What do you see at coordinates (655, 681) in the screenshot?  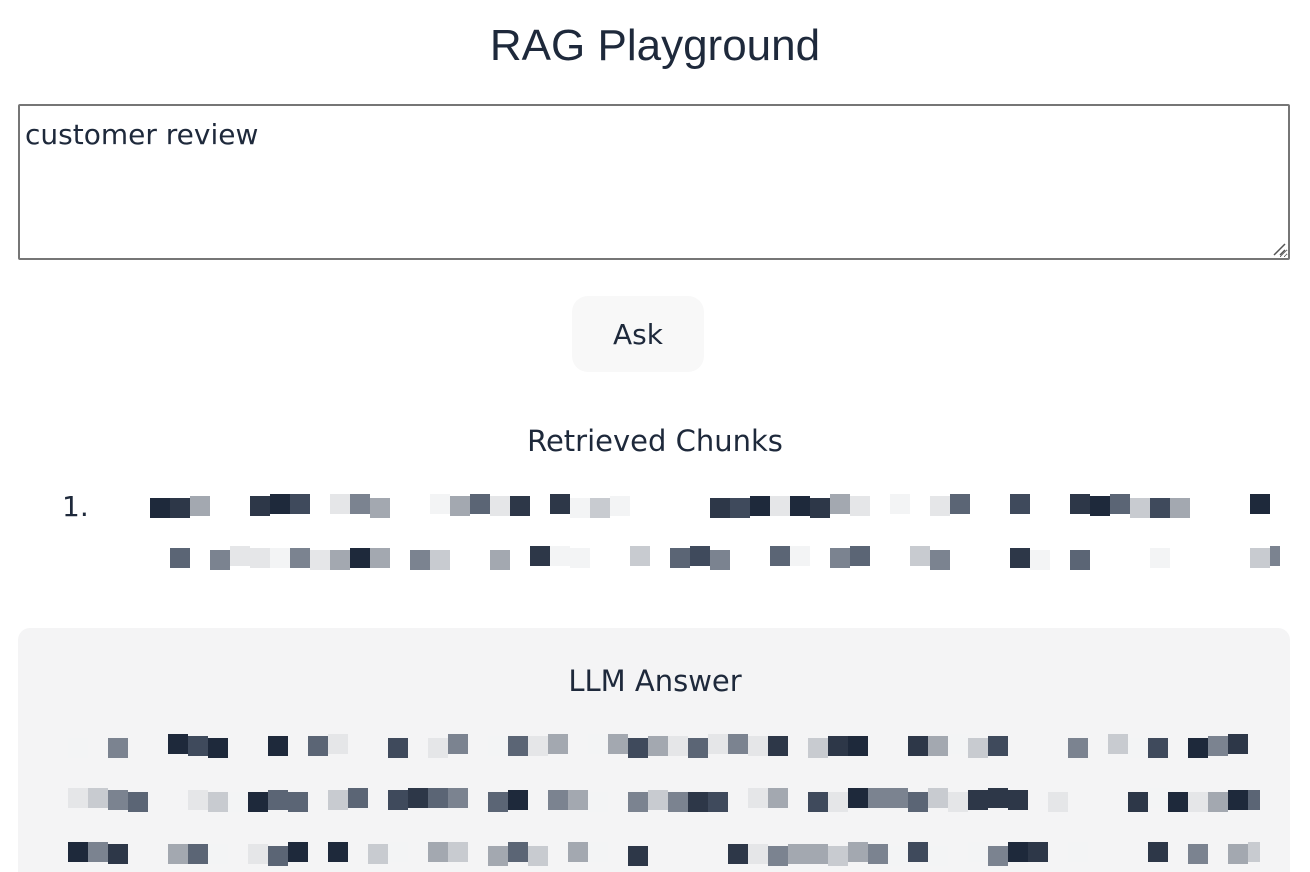 I see `llm-answer-heading: LLM Answer` at bounding box center [655, 681].